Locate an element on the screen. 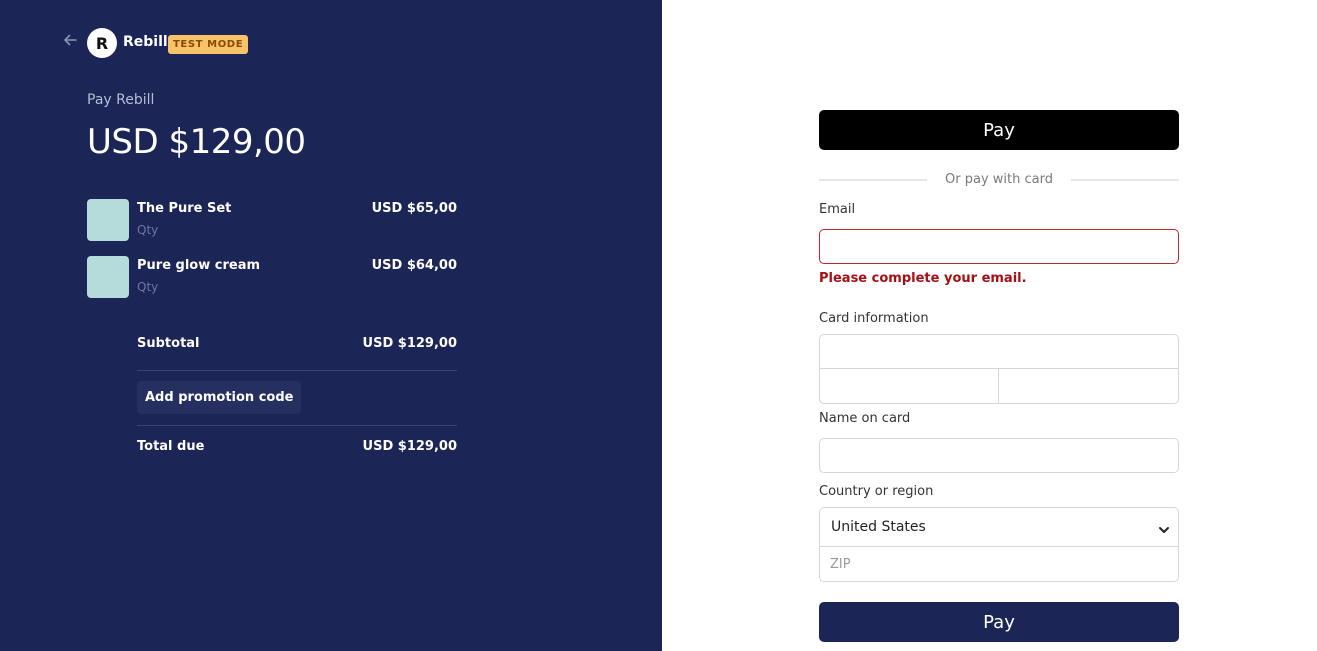 The image size is (1317, 651). country-selected-value: United States is located at coordinates (878, 527).